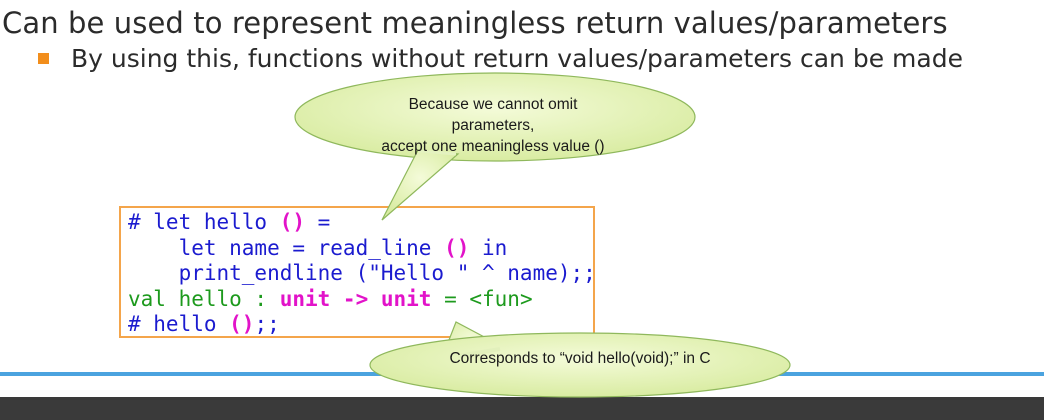 This screenshot has height=420, width=1044. I want to click on code-token: = <fun>, so click(482, 298).